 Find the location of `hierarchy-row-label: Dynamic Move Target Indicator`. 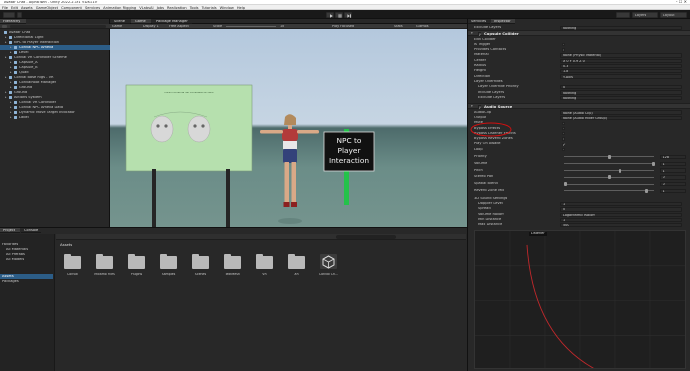

hierarchy-row-label: Dynamic Move Target Indicator is located at coordinates (47, 112).